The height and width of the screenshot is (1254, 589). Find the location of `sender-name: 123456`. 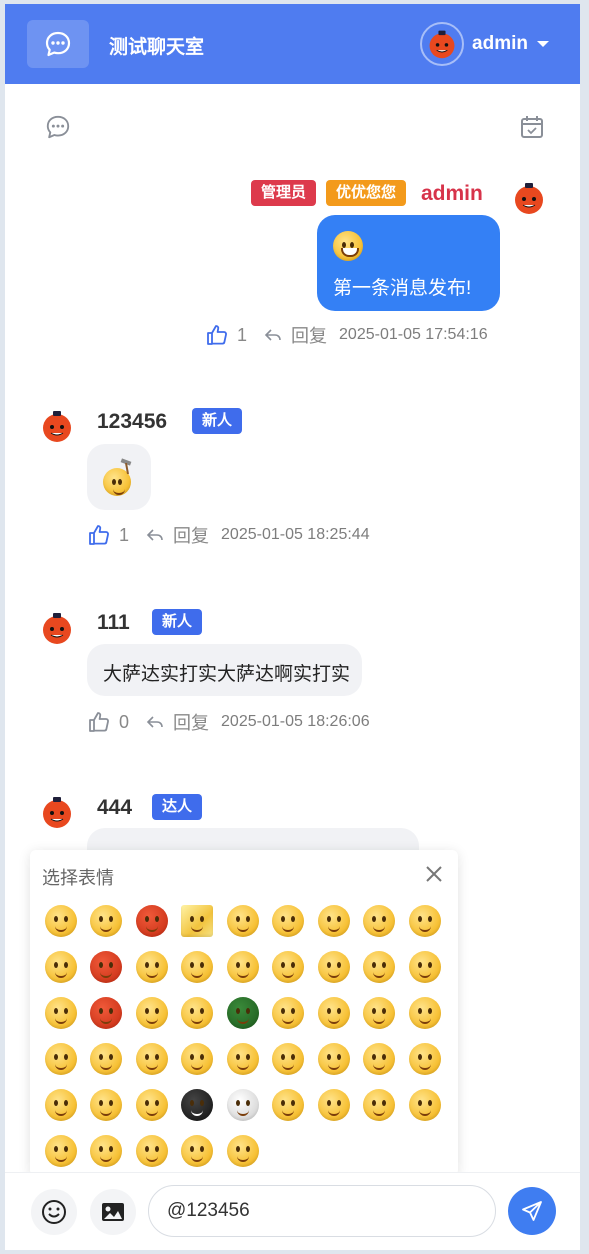

sender-name: 123456 is located at coordinates (132, 422).